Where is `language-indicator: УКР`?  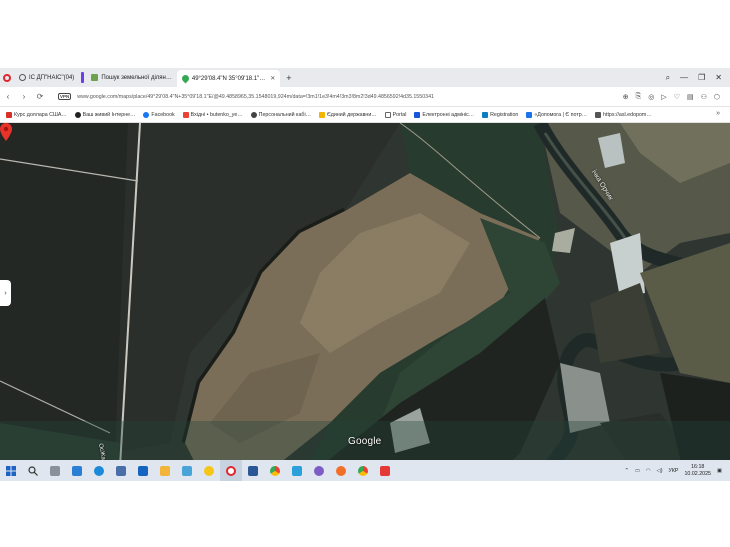
language-indicator: УКР is located at coordinates (673, 471).